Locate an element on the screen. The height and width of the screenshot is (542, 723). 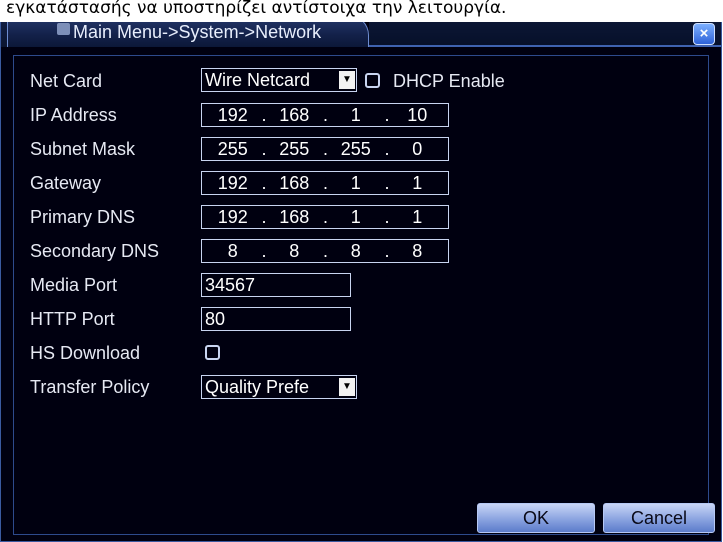
hs-download-label: HS Download is located at coordinates (85, 353).